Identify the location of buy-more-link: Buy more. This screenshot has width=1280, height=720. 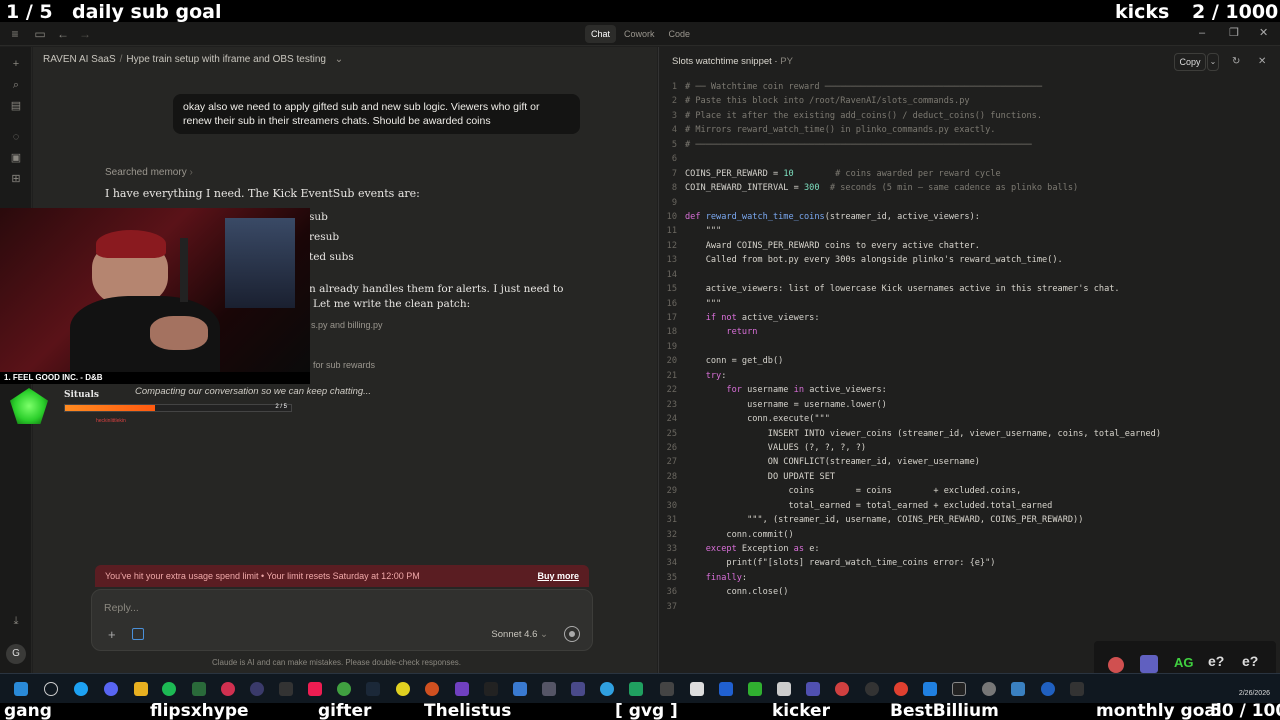
(558, 576).